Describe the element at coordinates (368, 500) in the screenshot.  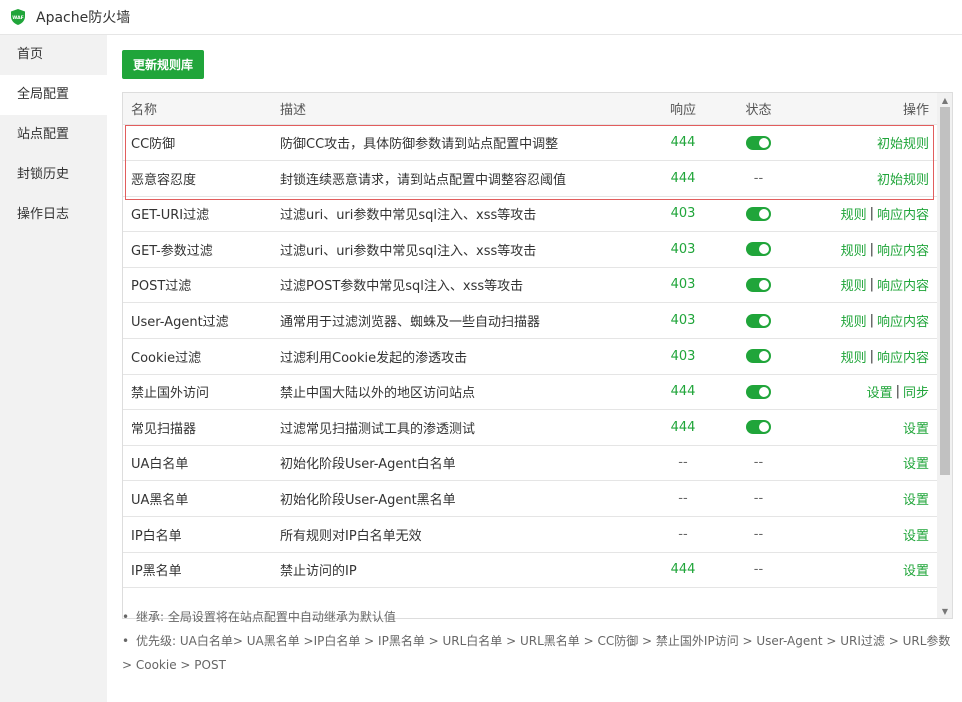
I see `rule-description: 初始化阶段User-Agent黑名单` at that location.